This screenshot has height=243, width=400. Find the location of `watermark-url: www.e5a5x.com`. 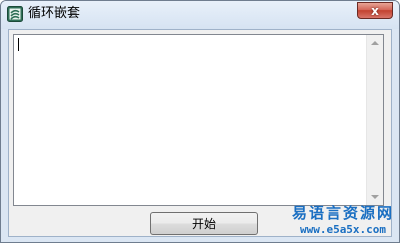

watermark-url: www.e5a5x.com is located at coordinates (343, 229).